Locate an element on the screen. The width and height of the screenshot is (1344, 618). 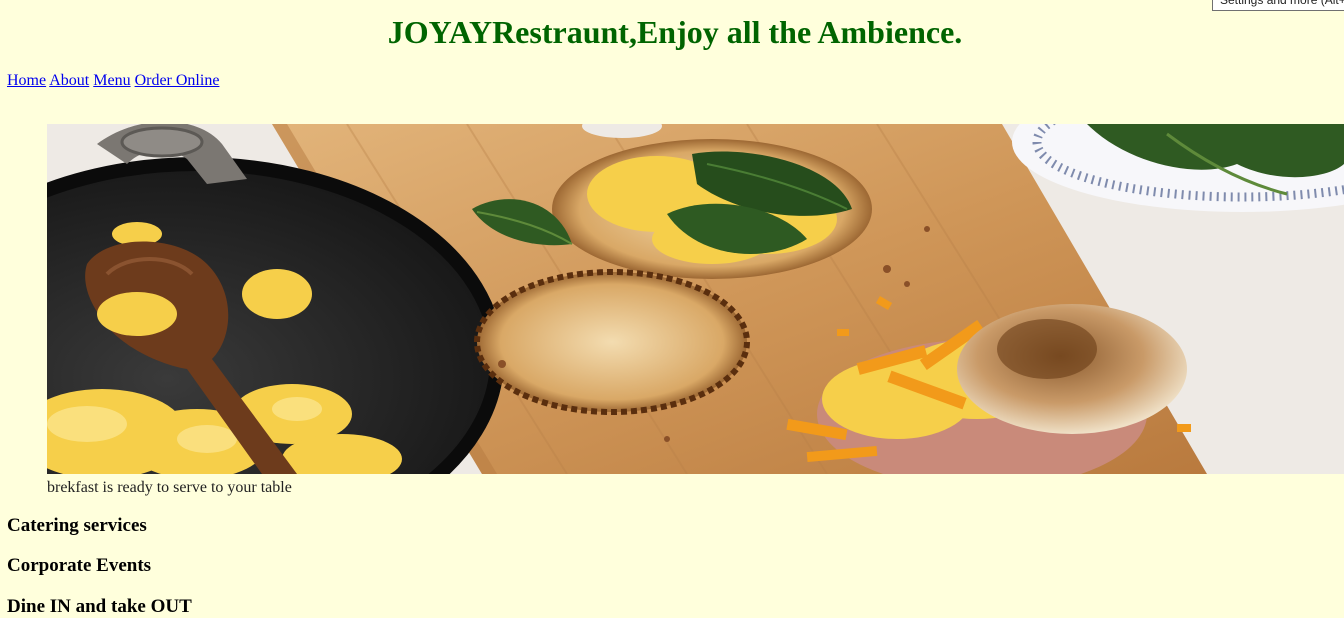
nav-link-about: About is located at coordinates (69, 80).